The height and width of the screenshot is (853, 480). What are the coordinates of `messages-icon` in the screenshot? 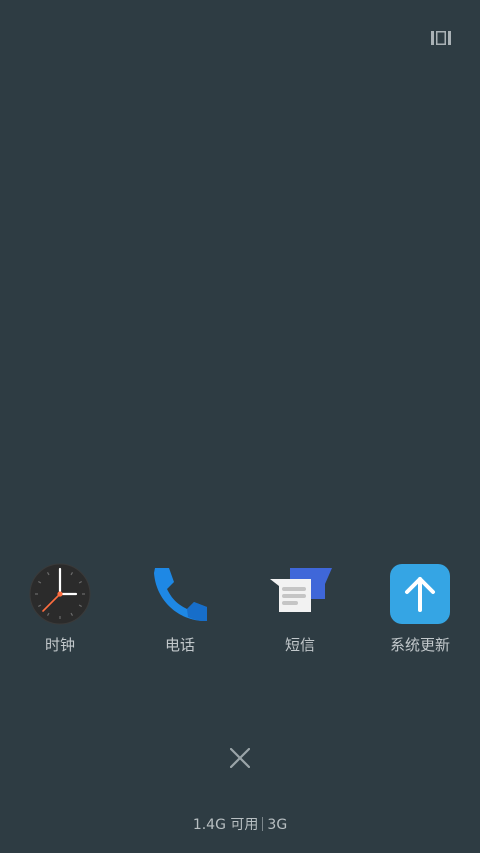 It's located at (300, 594).